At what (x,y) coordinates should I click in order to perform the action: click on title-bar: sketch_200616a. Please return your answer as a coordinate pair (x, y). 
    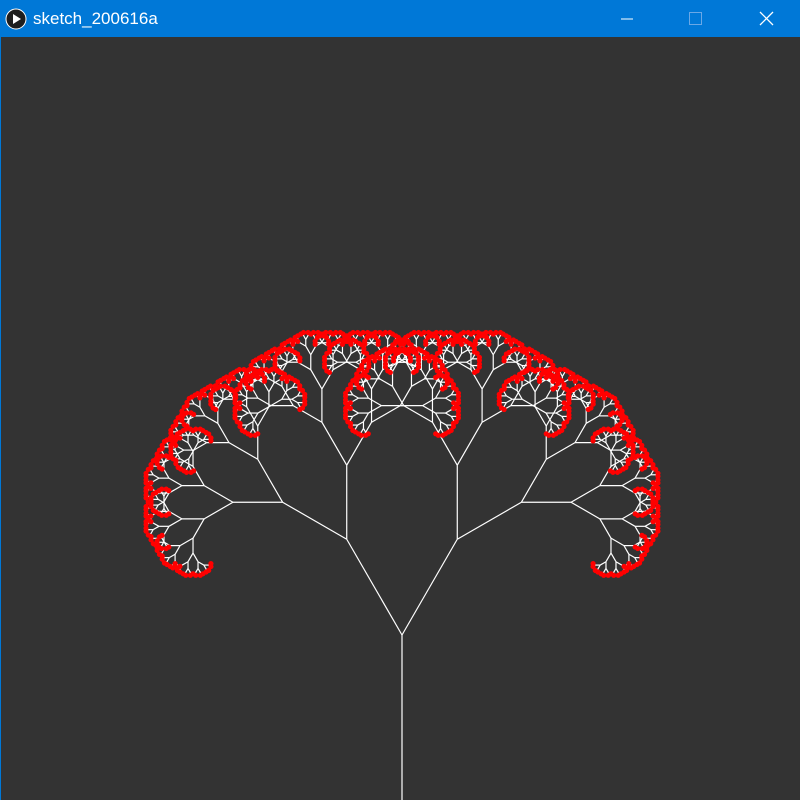
    Looking at the image, I should click on (400, 18).